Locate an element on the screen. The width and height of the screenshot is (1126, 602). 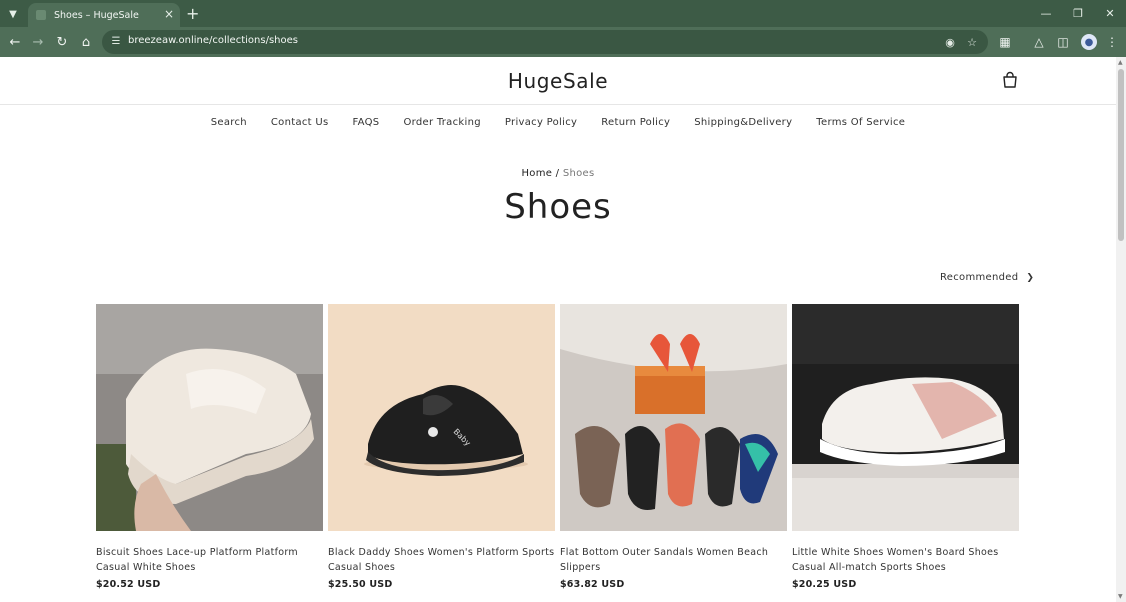
more-menu-icon: ⋮ is located at coordinates (1112, 42).